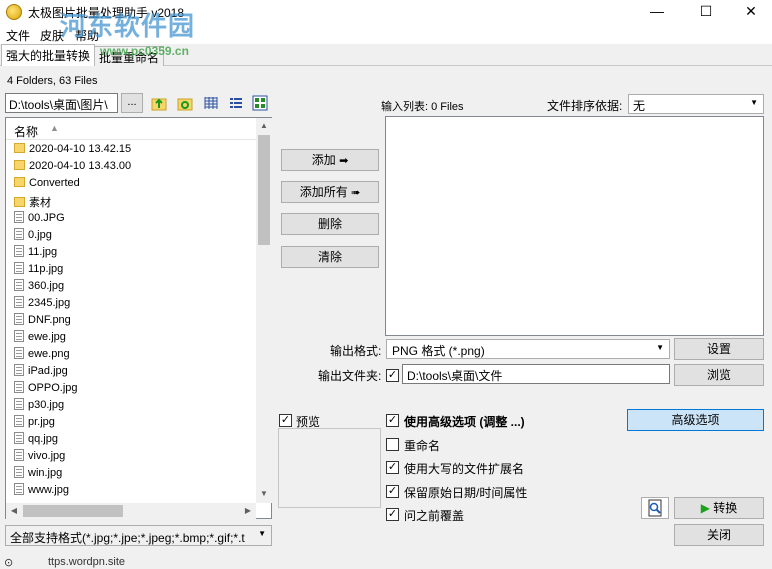  What do you see at coordinates (45, 473) in the screenshot?
I see `file-name: win.jpg` at bounding box center [45, 473].